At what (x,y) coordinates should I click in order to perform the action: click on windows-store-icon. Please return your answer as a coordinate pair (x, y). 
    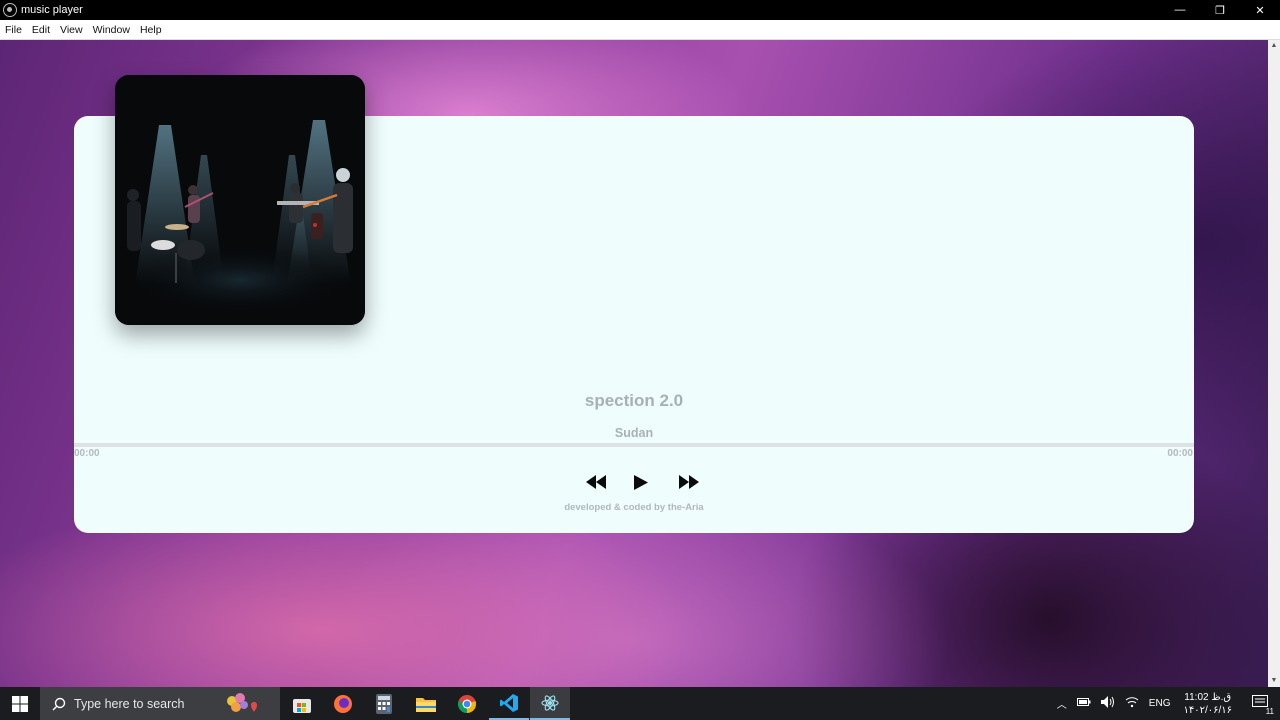
    Looking at the image, I should click on (302, 705).